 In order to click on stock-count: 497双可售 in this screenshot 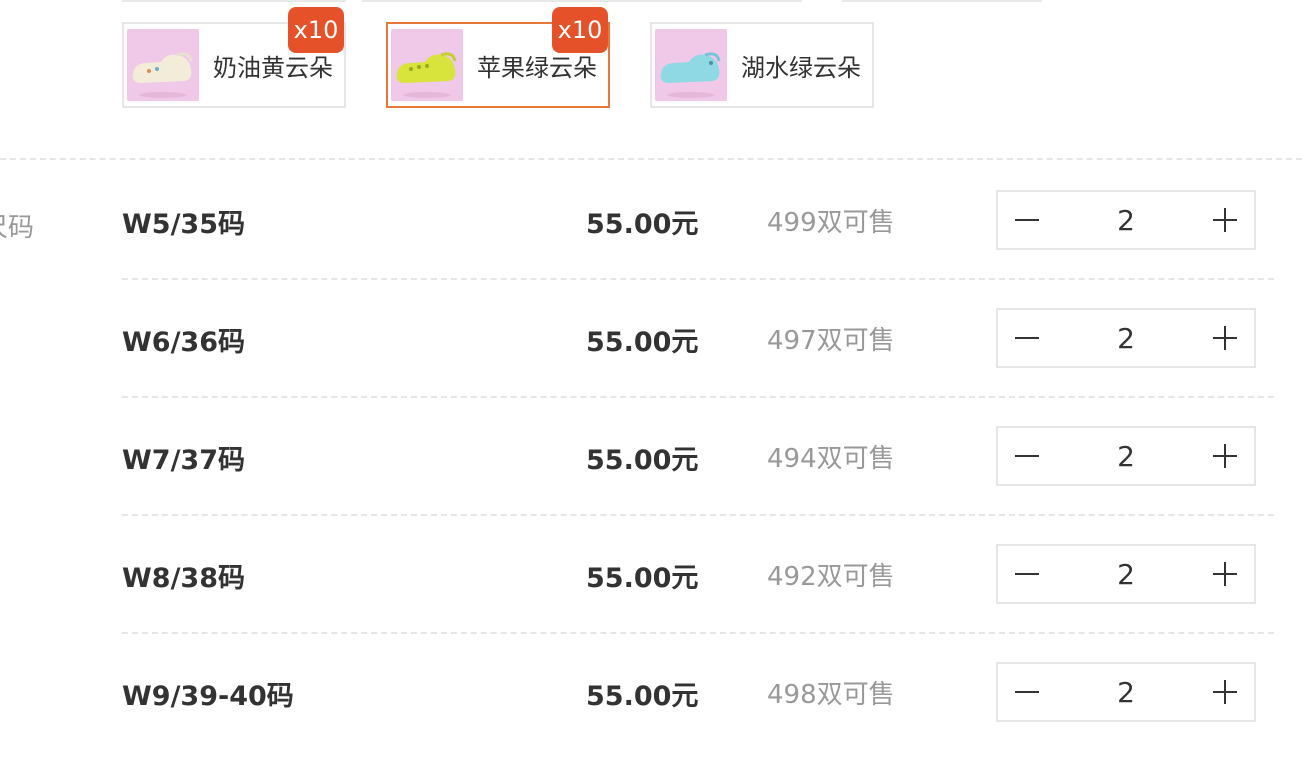, I will do `click(831, 341)`.